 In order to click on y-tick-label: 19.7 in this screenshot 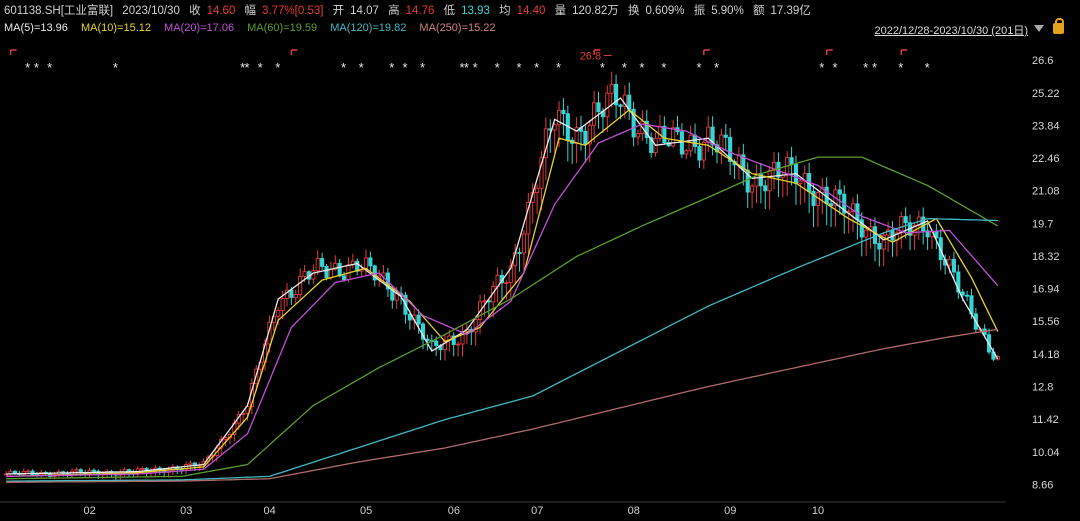, I will do `click(1042, 224)`.